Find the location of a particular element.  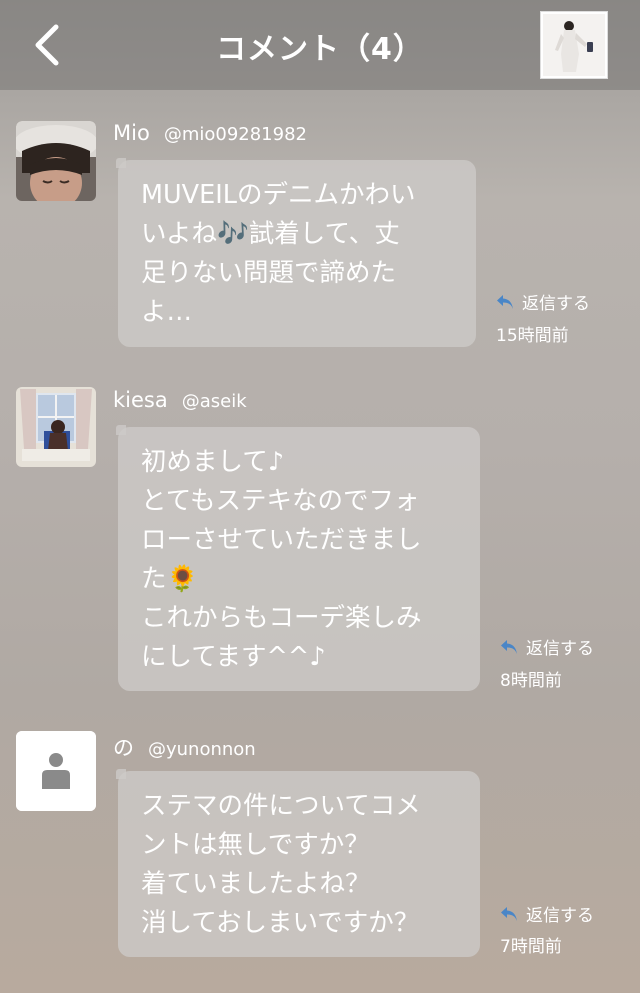

author-name: Mio is located at coordinates (131, 133).